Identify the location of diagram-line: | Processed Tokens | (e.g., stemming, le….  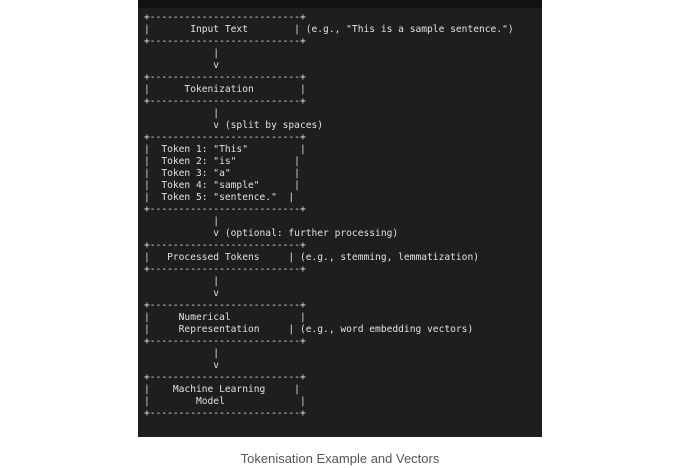
(312, 257).